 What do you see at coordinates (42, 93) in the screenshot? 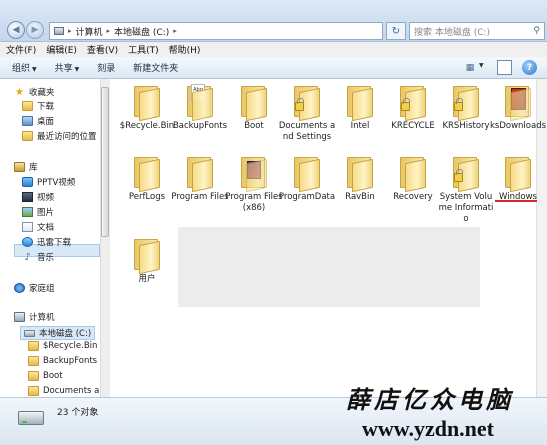
I see `nav-favorites-label: 收藏夹` at bounding box center [42, 93].